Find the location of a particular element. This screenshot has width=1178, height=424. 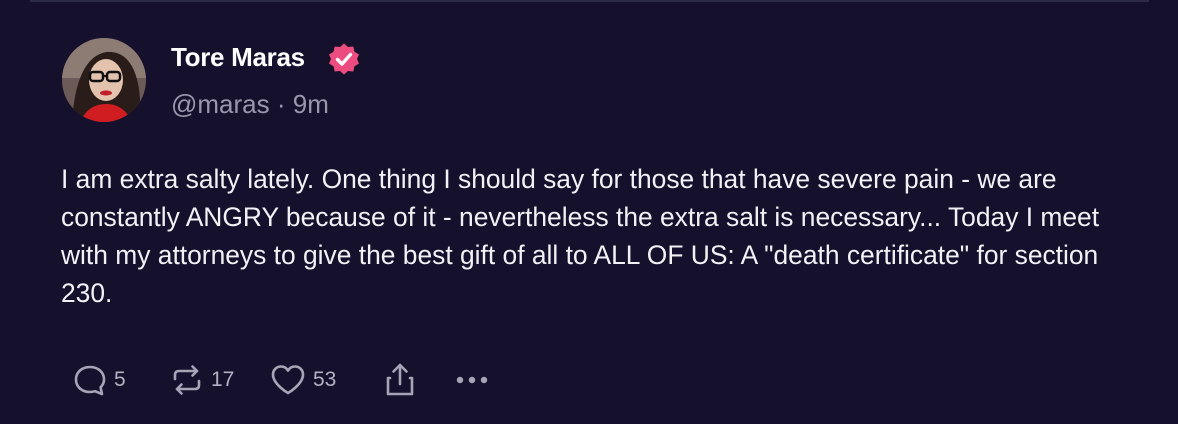

post-time: 9m is located at coordinates (311, 104).